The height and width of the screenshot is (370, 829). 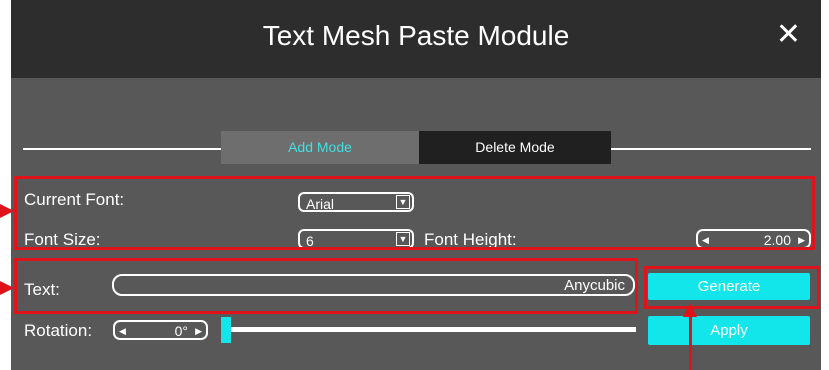 What do you see at coordinates (58, 330) in the screenshot?
I see `rotation-label: Rotation:` at bounding box center [58, 330].